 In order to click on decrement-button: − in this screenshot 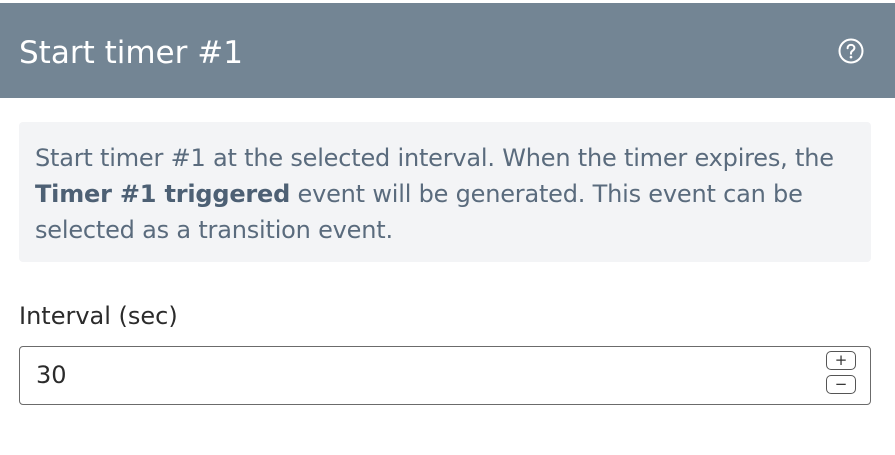, I will do `click(841, 384)`.